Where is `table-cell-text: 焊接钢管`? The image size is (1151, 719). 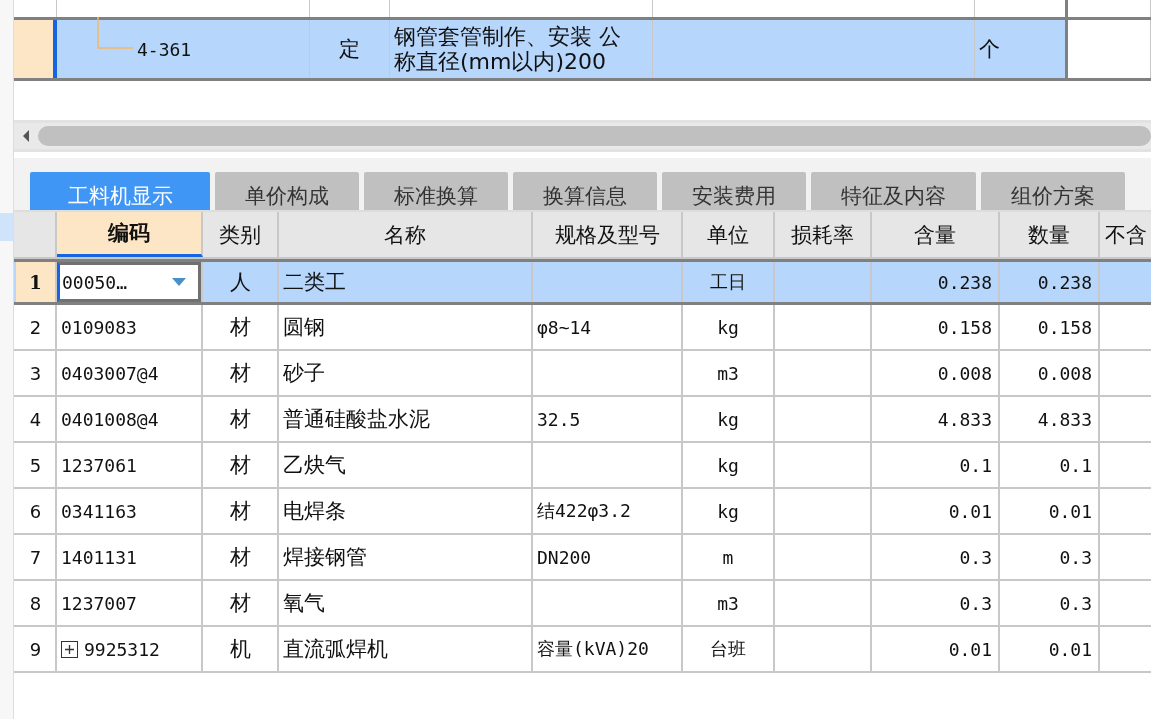 table-cell-text: 焊接钢管 is located at coordinates (325, 557).